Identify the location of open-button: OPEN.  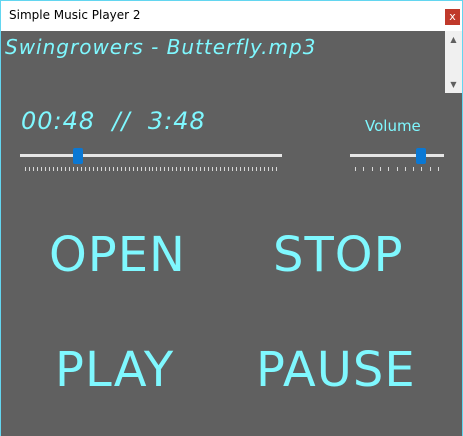
(117, 255).